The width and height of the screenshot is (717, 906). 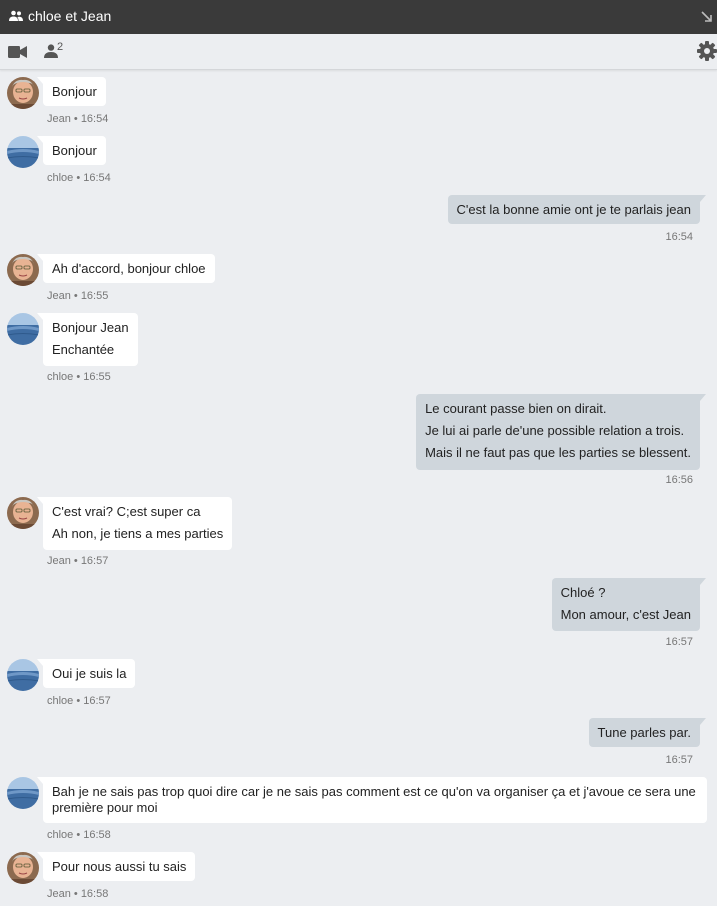 I want to click on resize-icon, so click(x=707, y=17).